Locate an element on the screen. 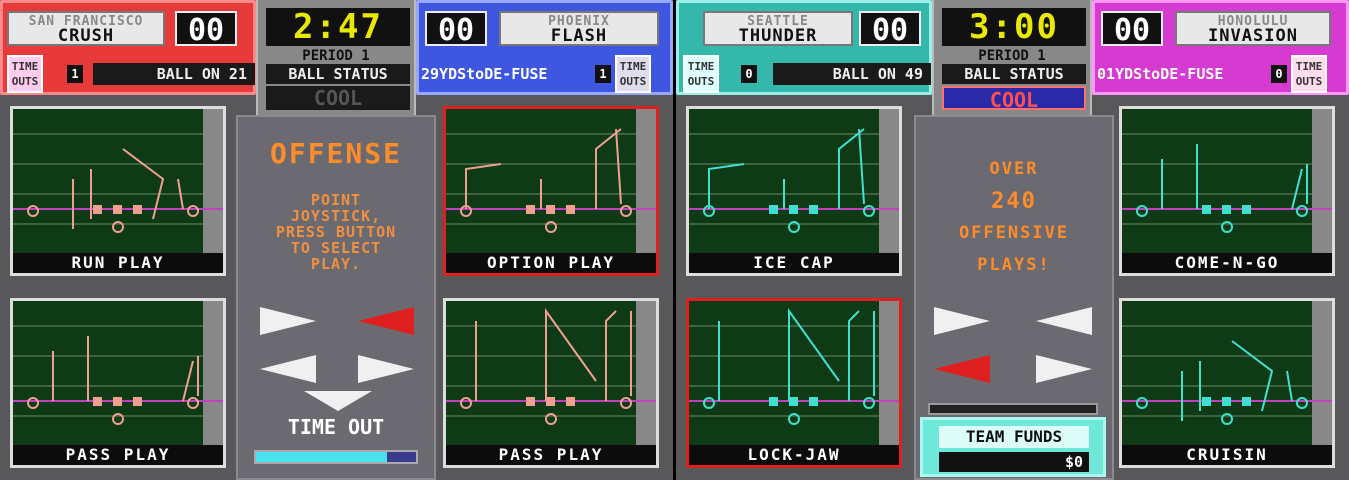 This screenshot has width=1349, height=480. play-label: RUN PLAY is located at coordinates (118, 263).